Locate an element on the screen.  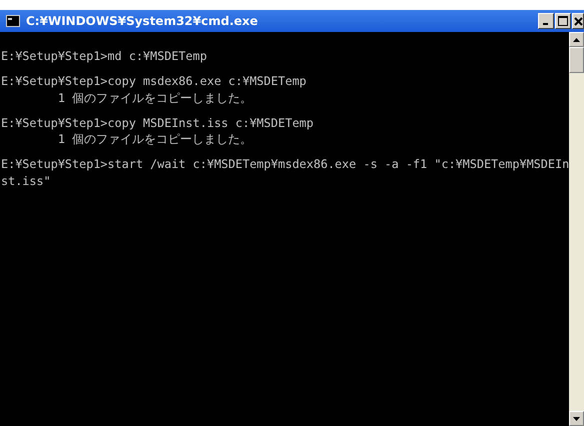
close-icon is located at coordinates (578, 21).